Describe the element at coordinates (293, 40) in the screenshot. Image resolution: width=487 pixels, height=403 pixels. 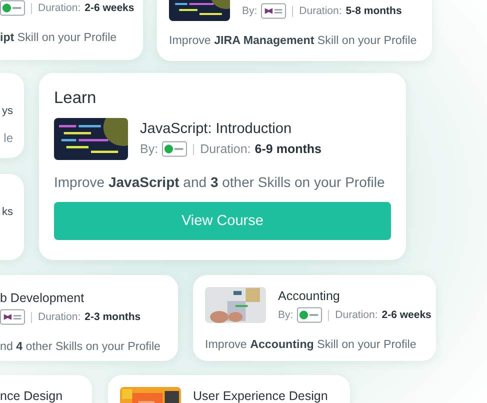
I see `skill-text: Improve JIRA Management Skill on your Profile` at that location.